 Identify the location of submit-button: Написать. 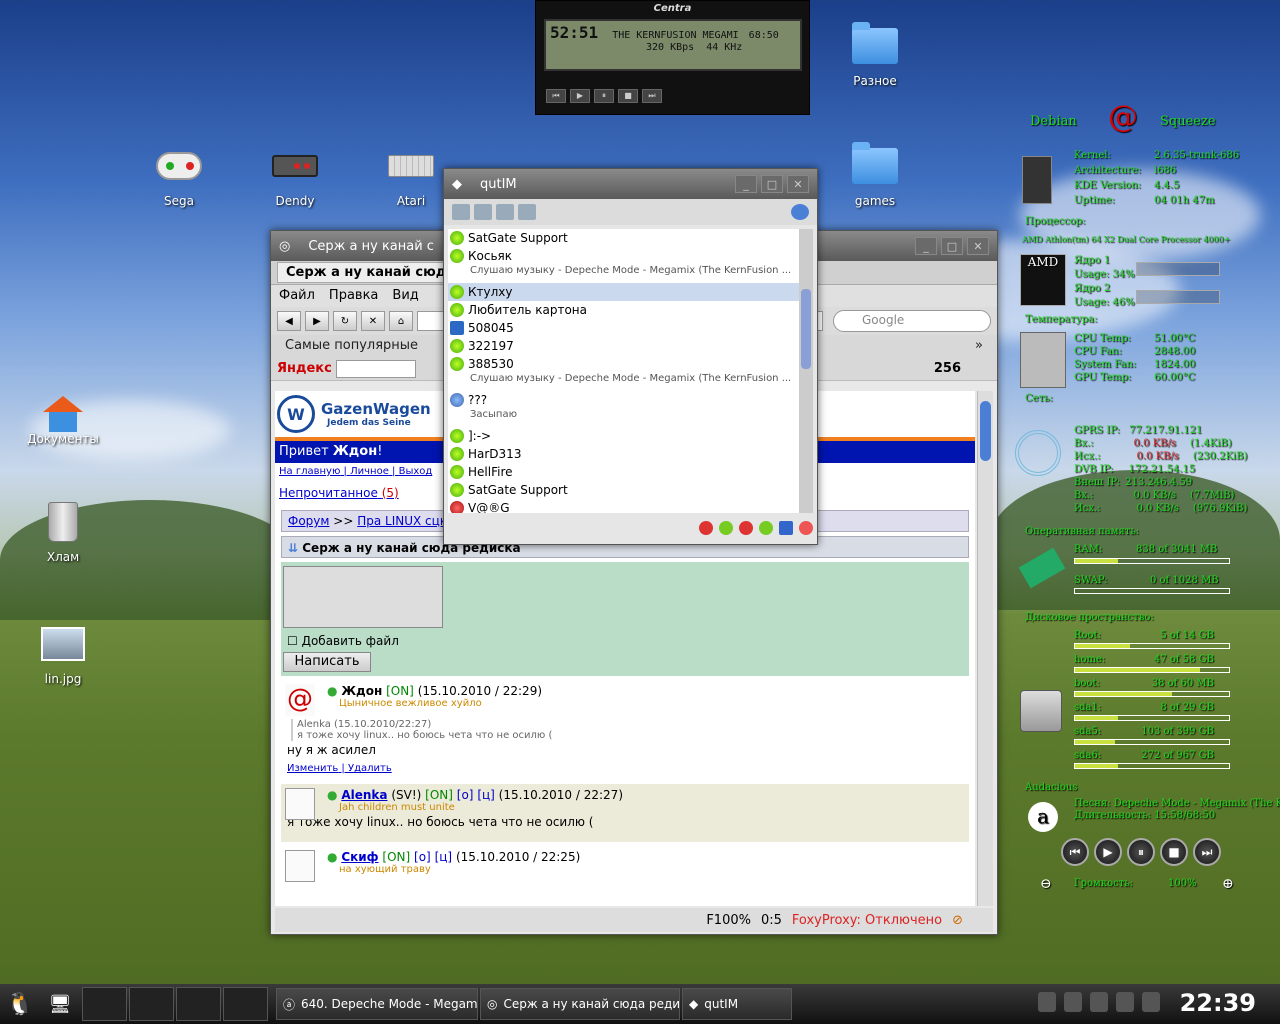
(327, 662).